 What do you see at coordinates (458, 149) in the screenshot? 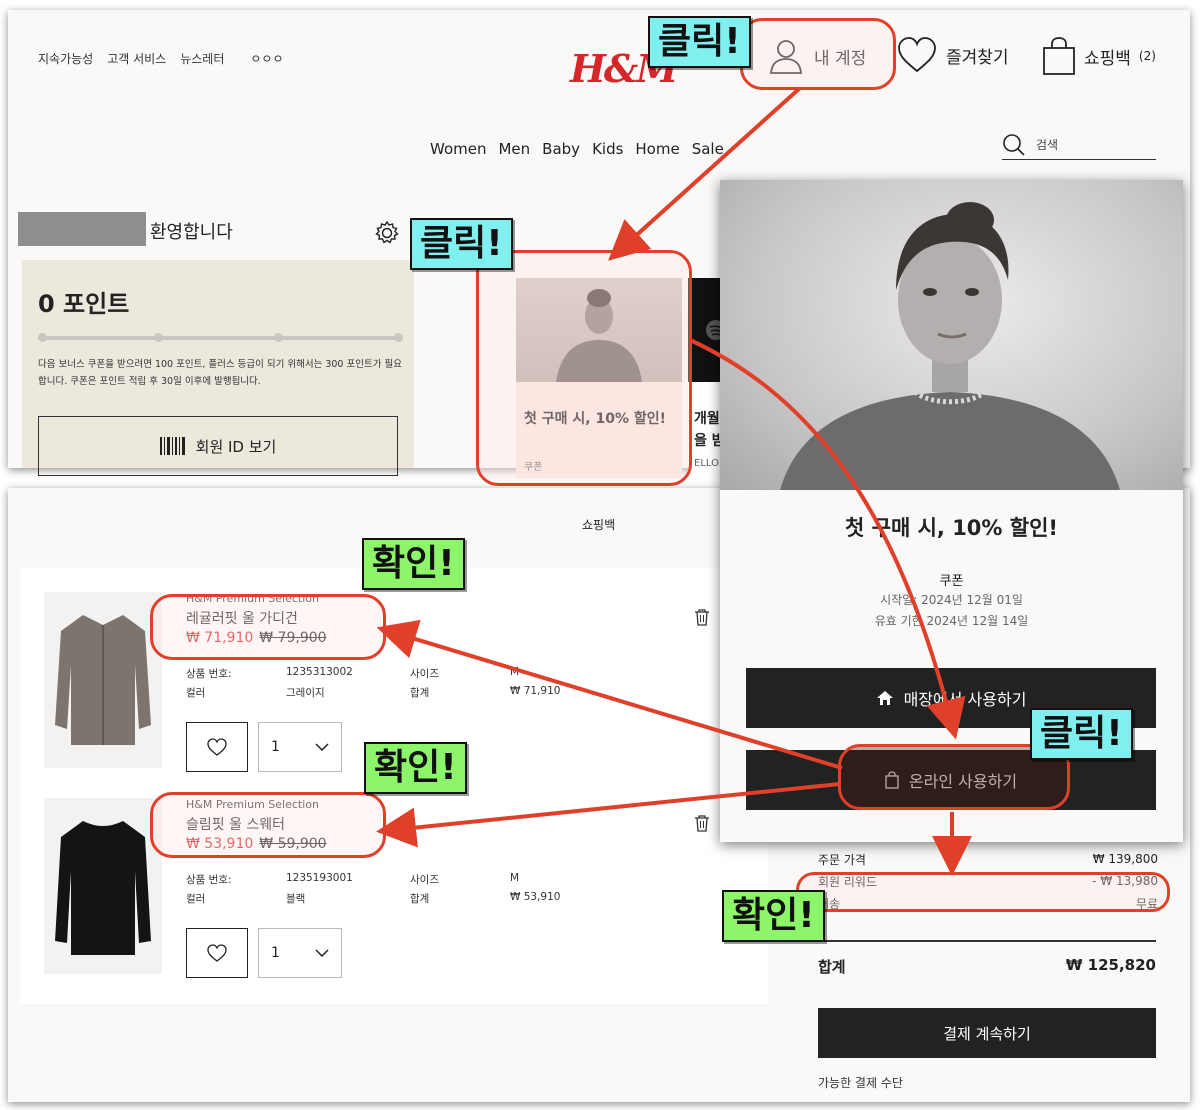
I see `nav-women: Women` at bounding box center [458, 149].